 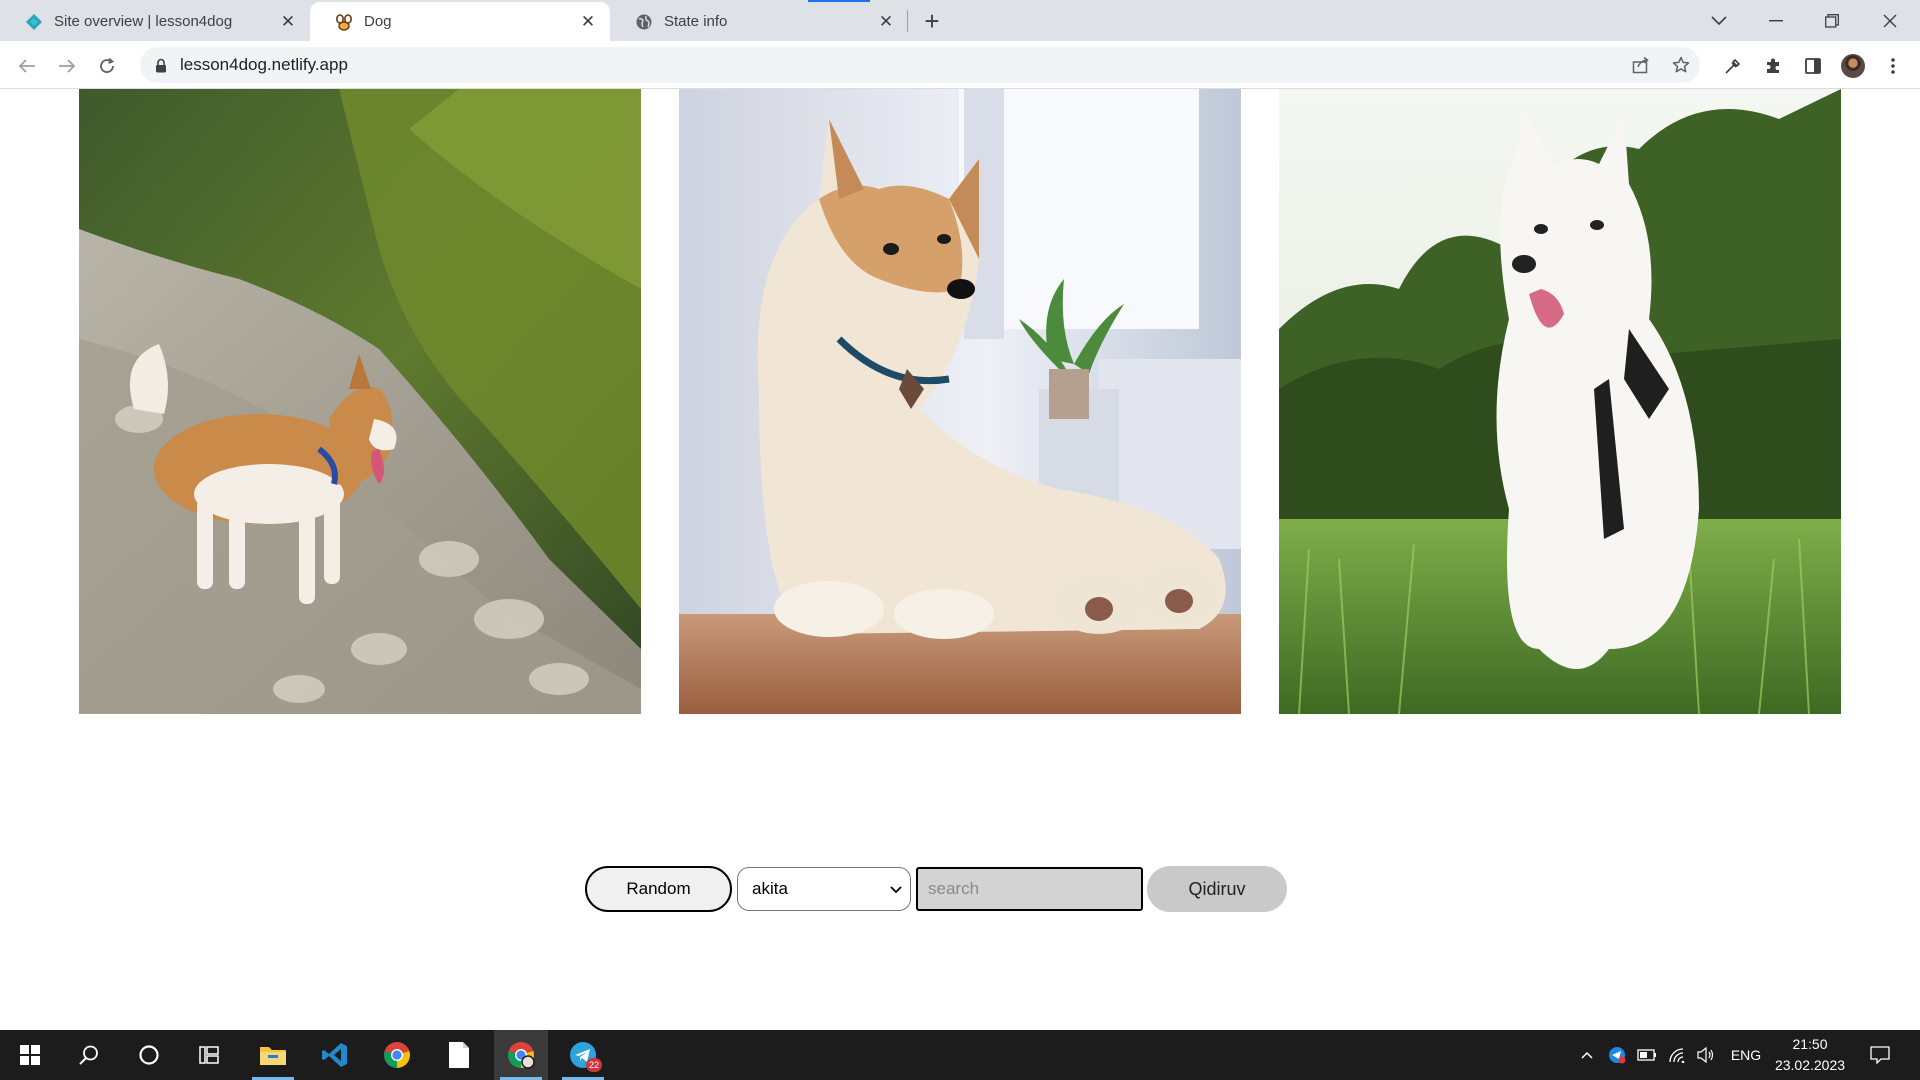 I want to click on search-icon, so click(x=89, y=1055).